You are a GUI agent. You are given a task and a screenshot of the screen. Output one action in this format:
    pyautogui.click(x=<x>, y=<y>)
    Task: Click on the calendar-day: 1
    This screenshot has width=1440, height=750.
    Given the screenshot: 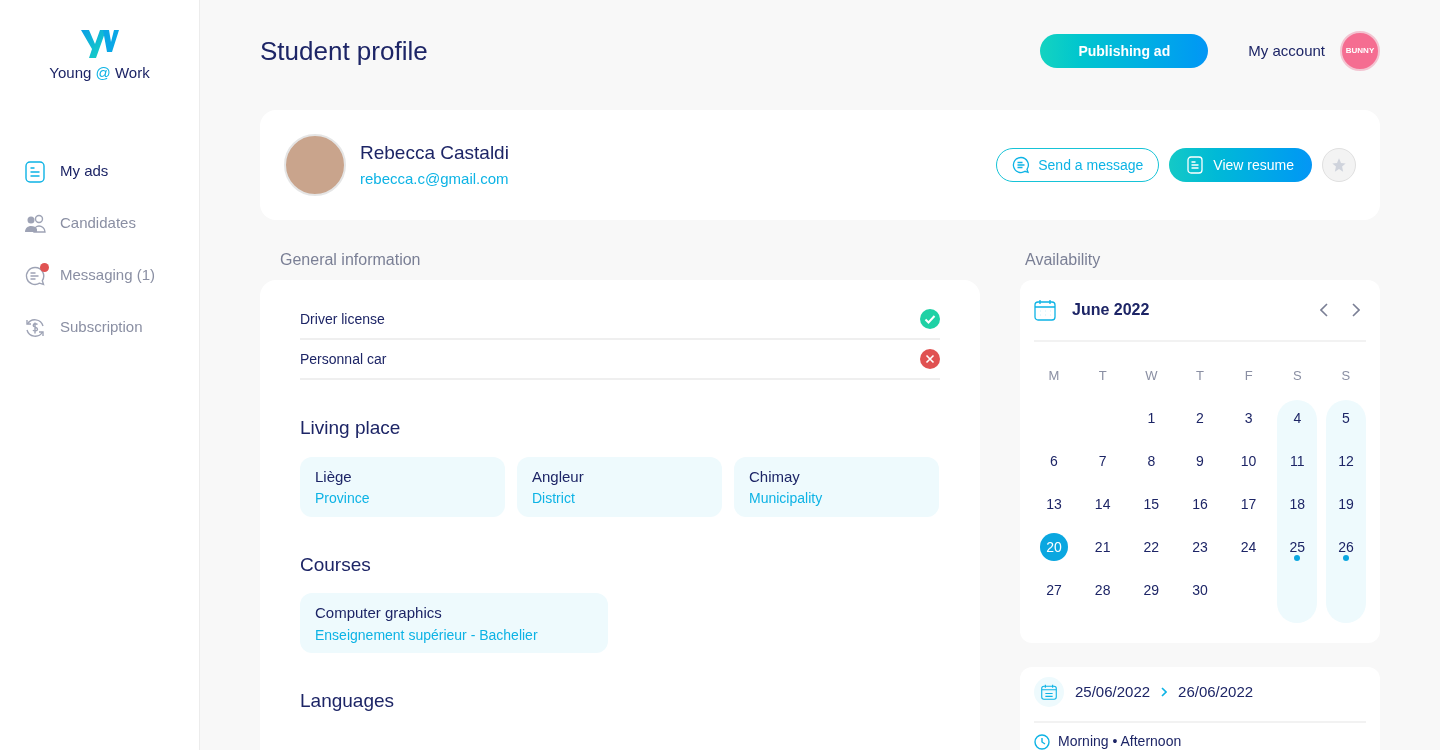 What is the action you would take?
    pyautogui.click(x=1151, y=418)
    